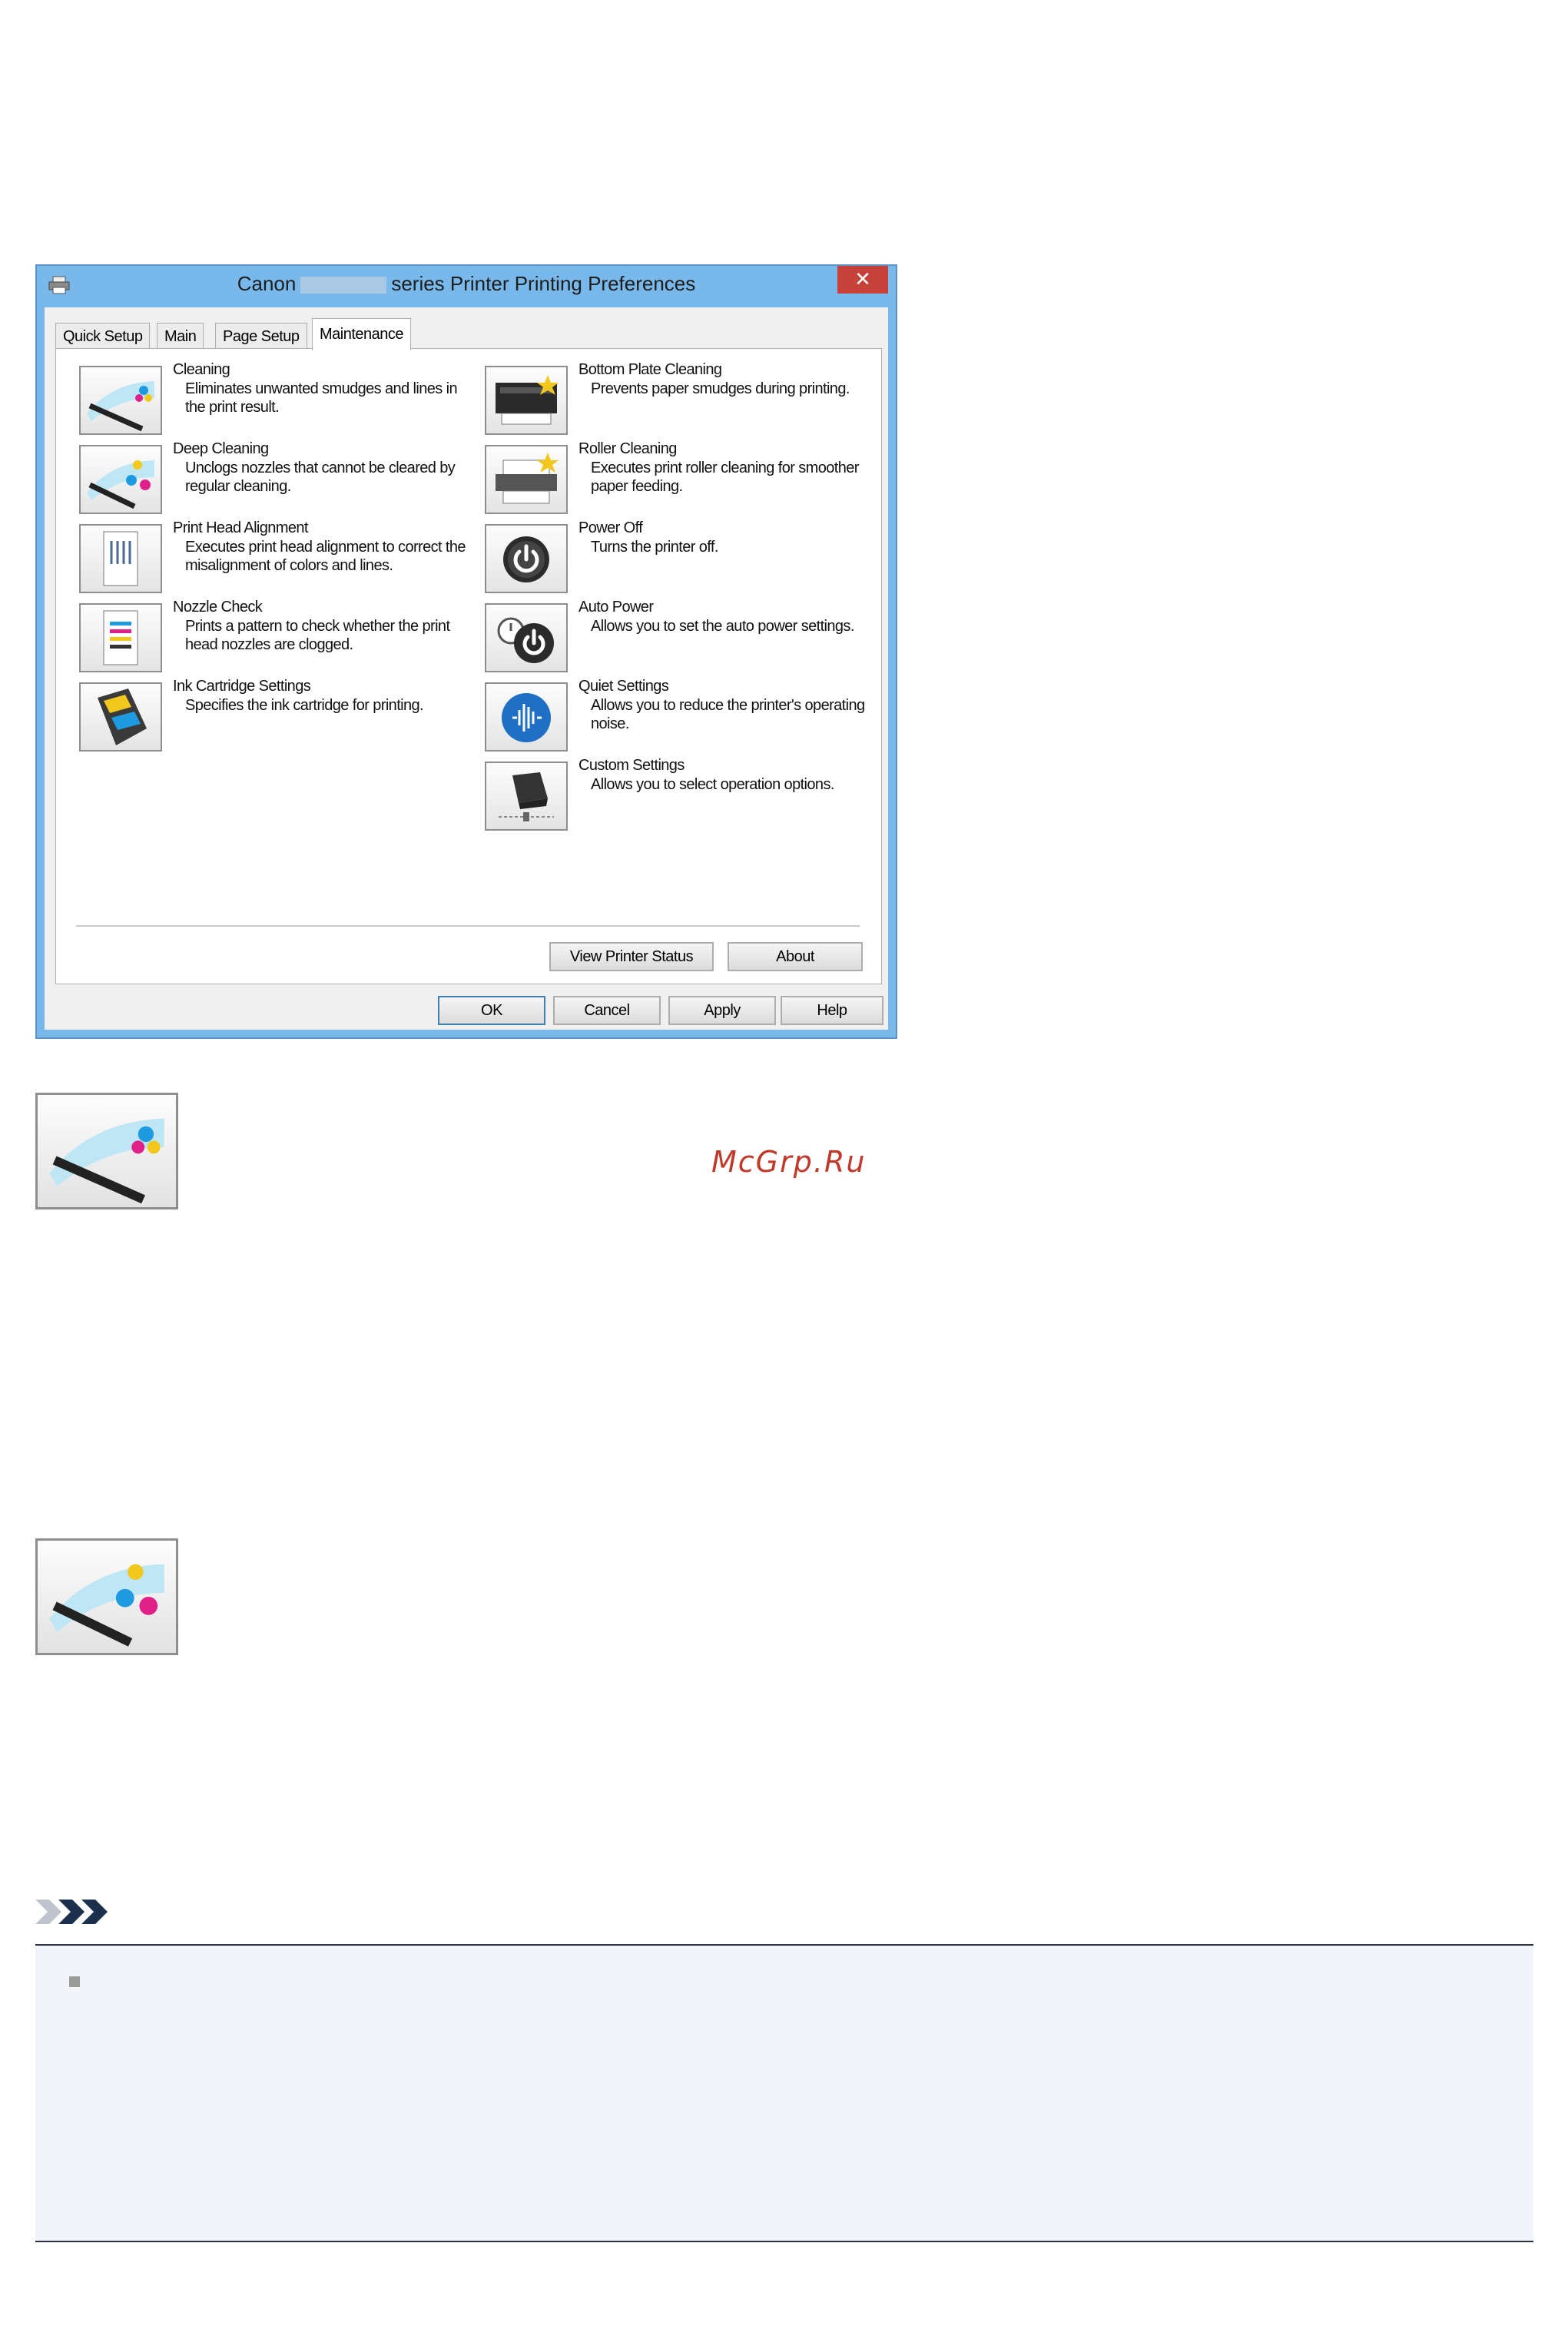 This screenshot has width=1568, height=2326. What do you see at coordinates (103, 336) in the screenshot?
I see `tab-quick-setup: Quick Setup` at bounding box center [103, 336].